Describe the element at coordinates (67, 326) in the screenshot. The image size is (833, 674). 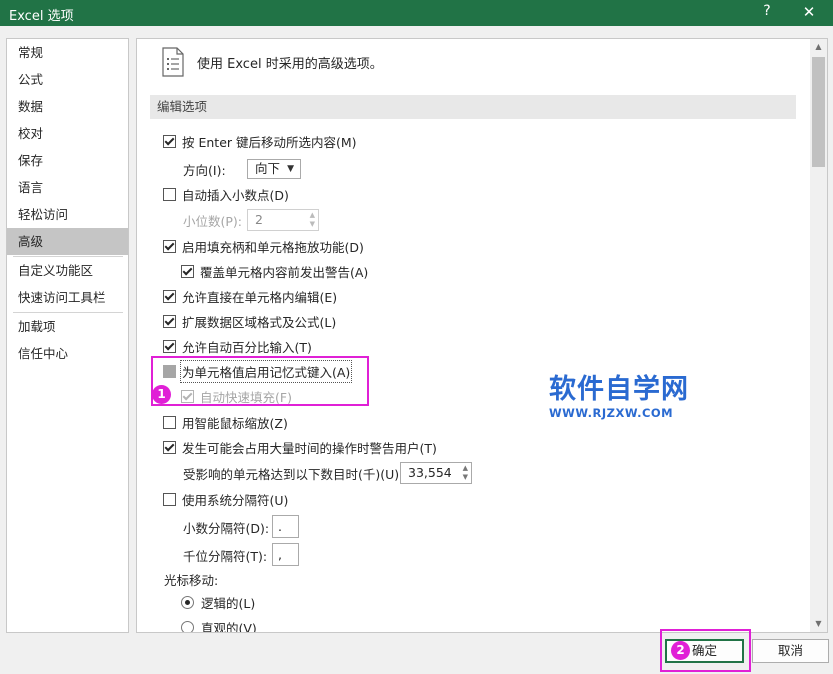
I see `sidebar-item-add-ins: 加载项` at that location.